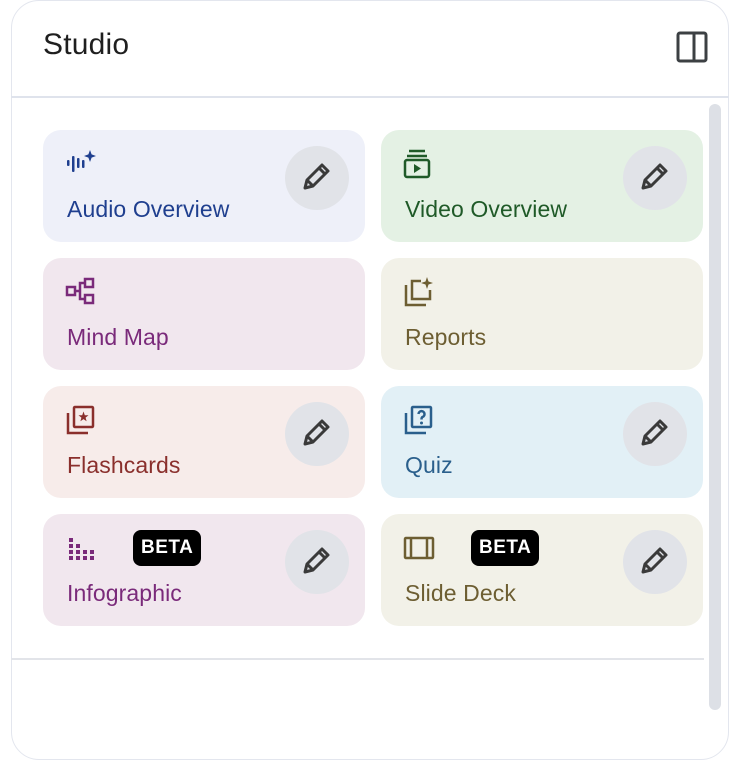  I want to click on slide-deck-icon, so click(419, 548).